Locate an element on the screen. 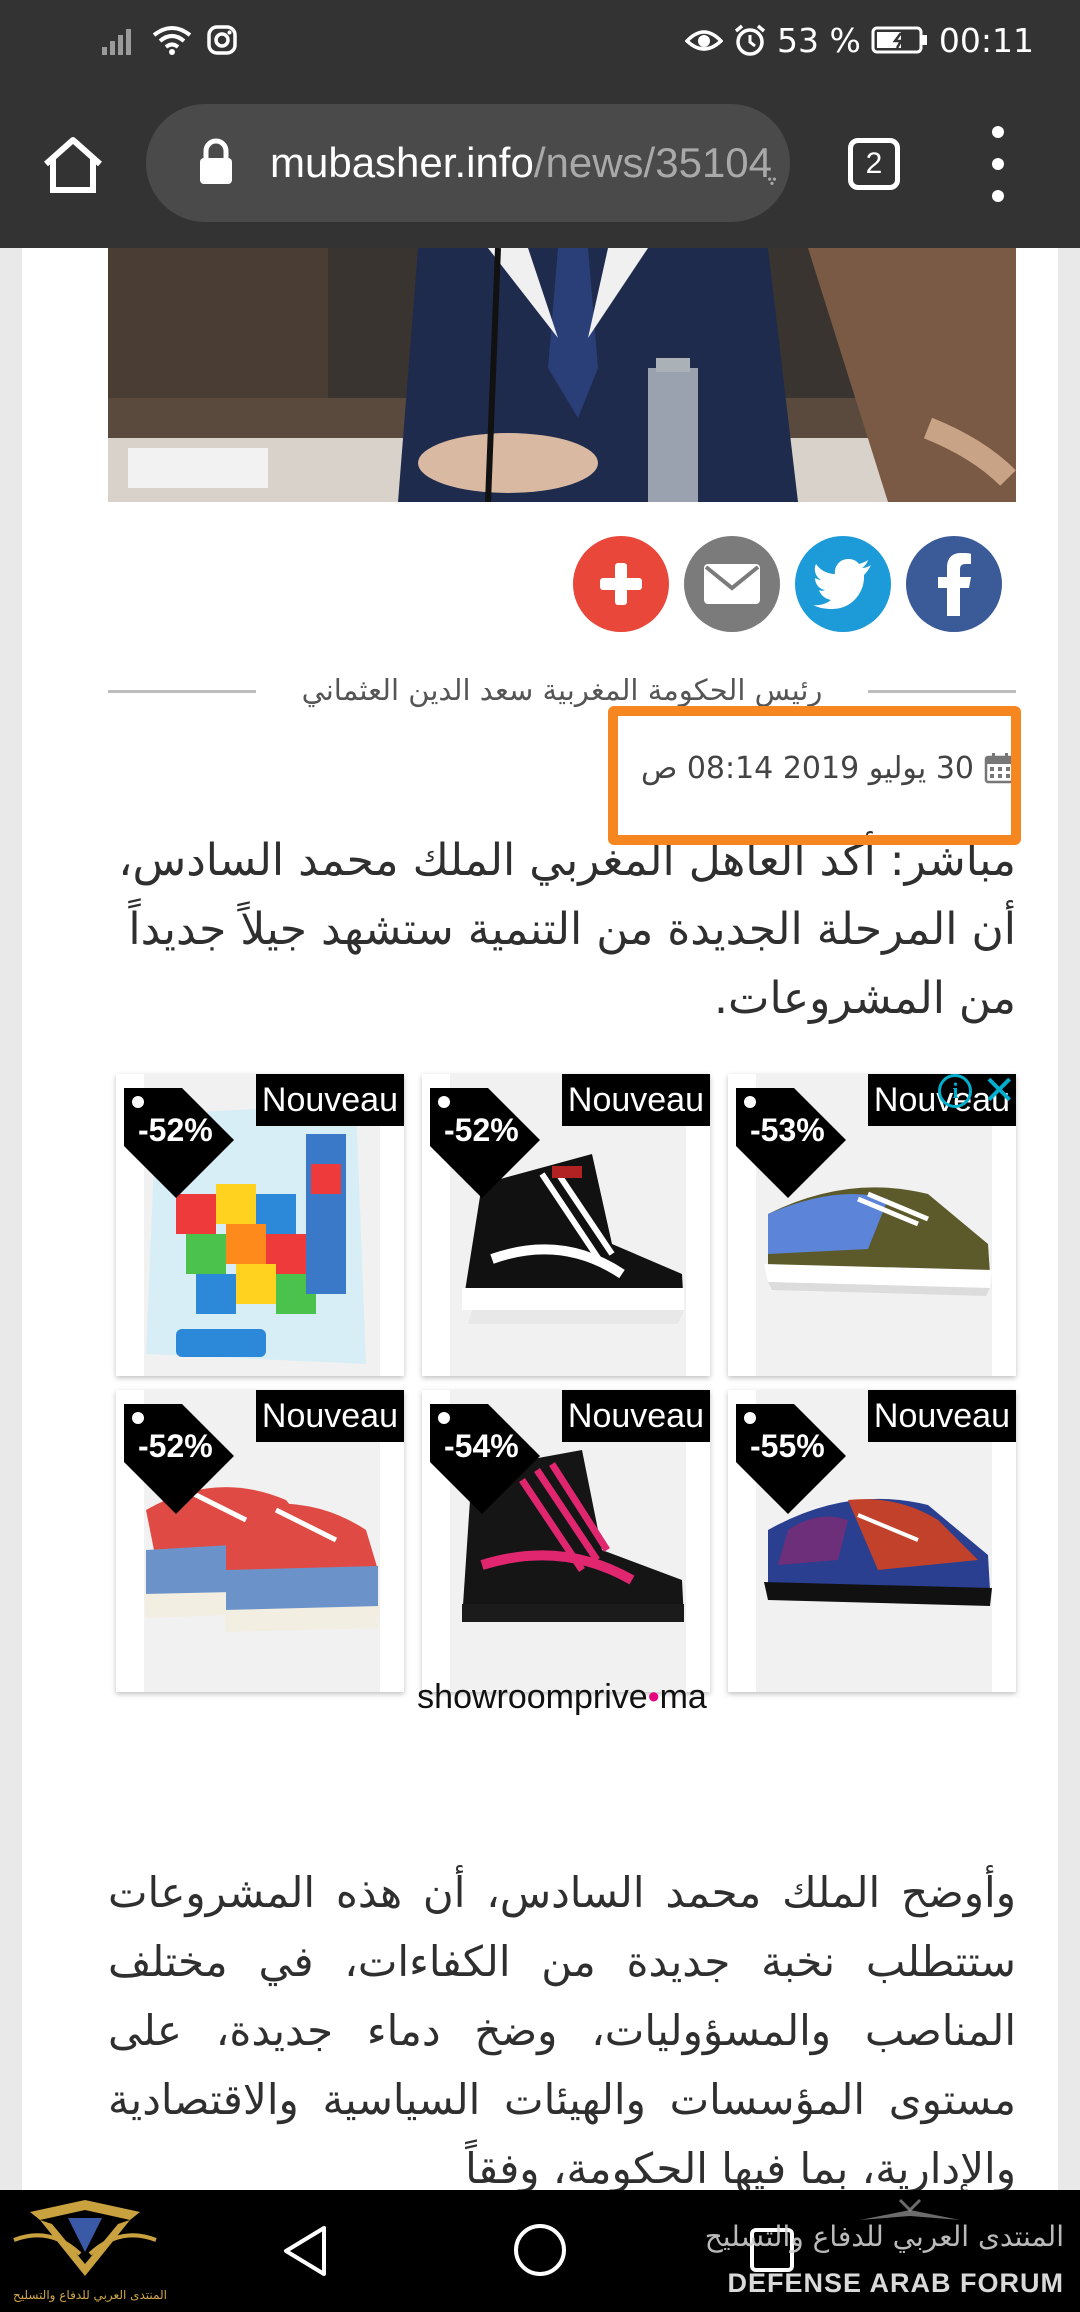  status-bar: 53 % 00:11 is located at coordinates (540, 40).